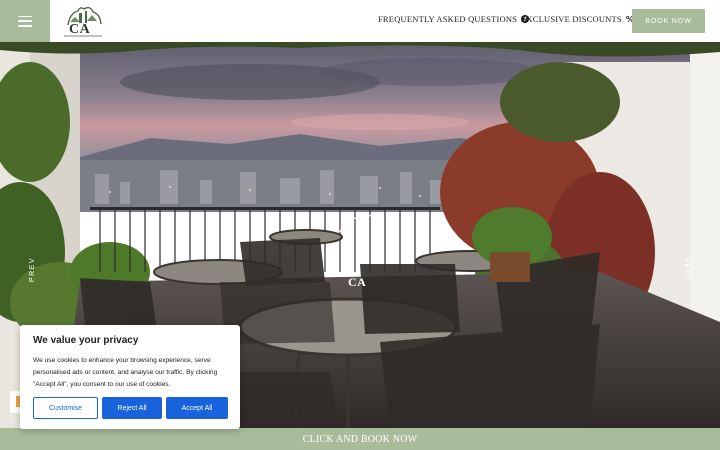 The width and height of the screenshot is (720, 450). I want to click on menu-button, so click(25, 21).